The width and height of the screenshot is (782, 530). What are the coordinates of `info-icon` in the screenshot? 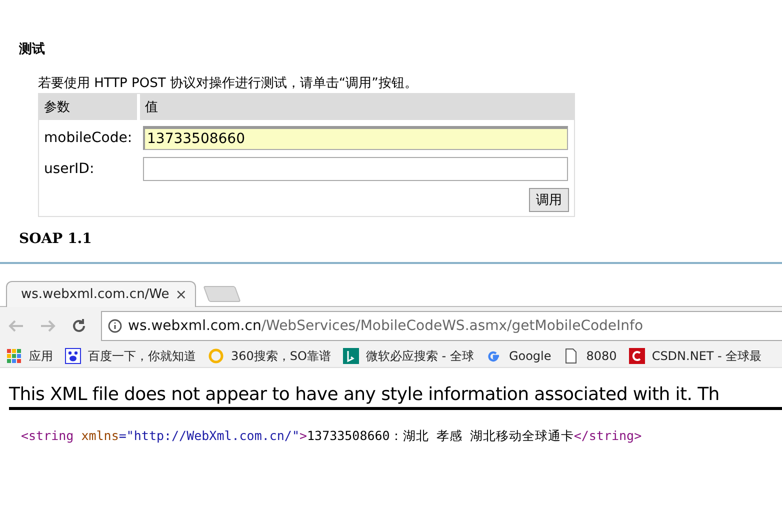 It's located at (115, 326).